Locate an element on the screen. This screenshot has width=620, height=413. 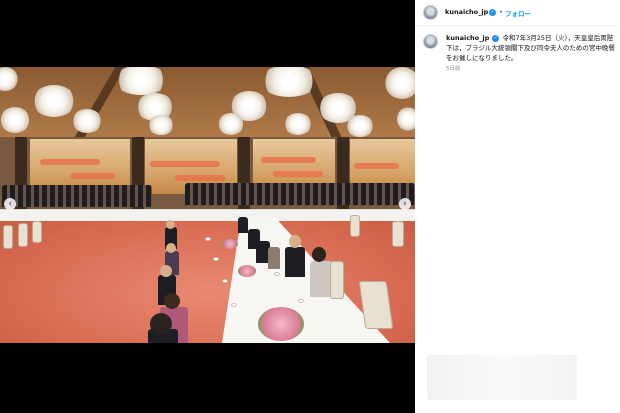
post-timestamp: 5日前 is located at coordinates (453, 68).